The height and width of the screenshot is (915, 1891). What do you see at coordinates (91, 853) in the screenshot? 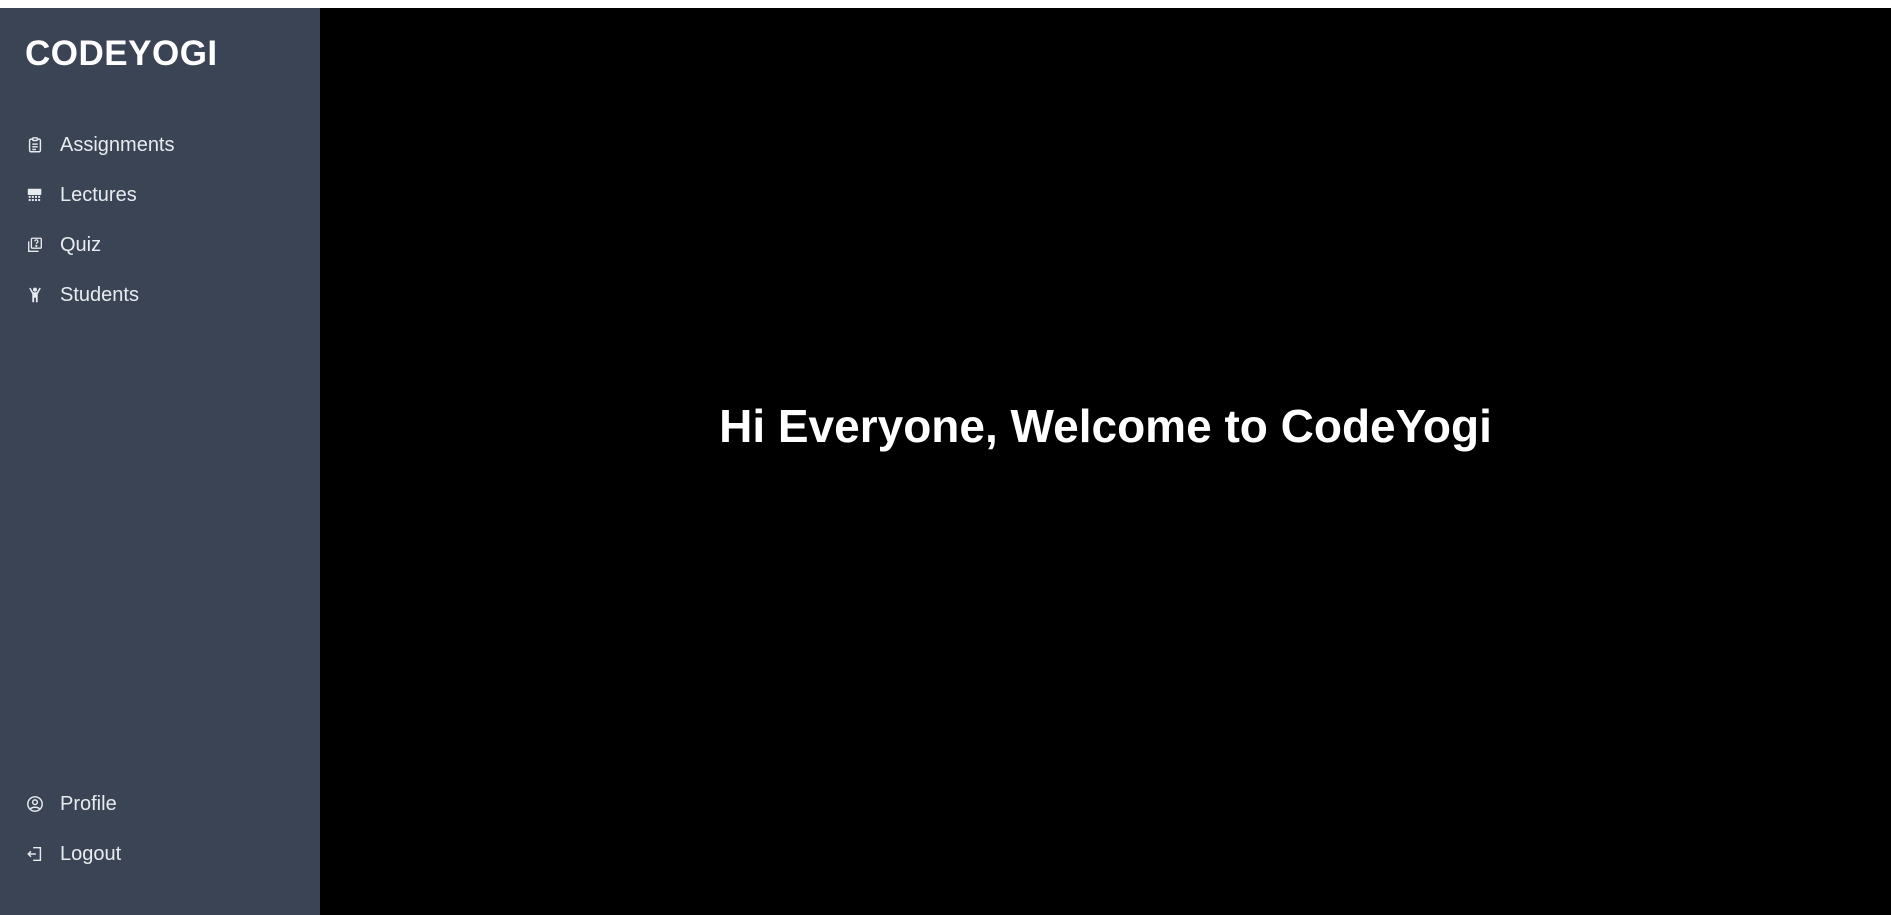
I see `sidebar-item-label: Logout` at bounding box center [91, 853].